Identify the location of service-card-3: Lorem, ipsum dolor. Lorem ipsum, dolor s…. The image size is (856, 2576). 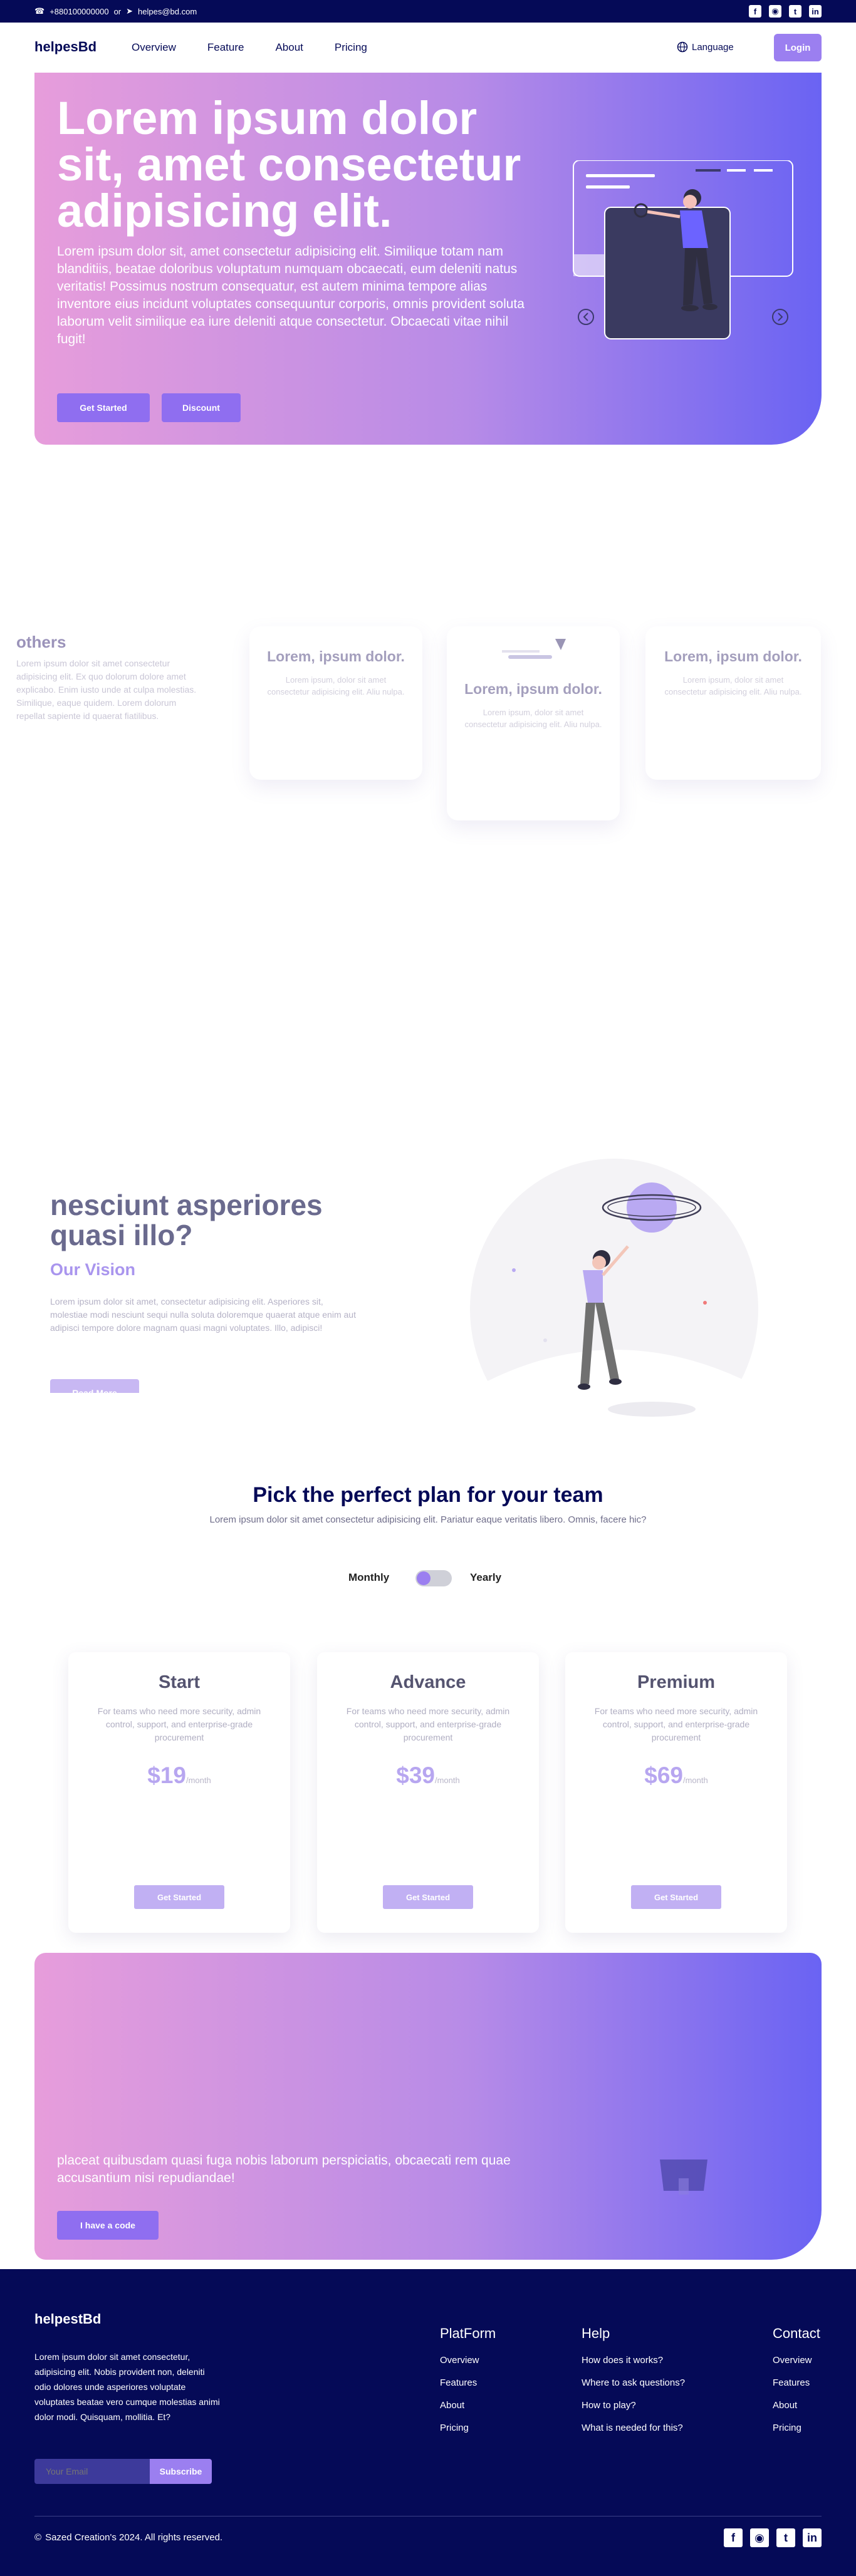
(733, 703).